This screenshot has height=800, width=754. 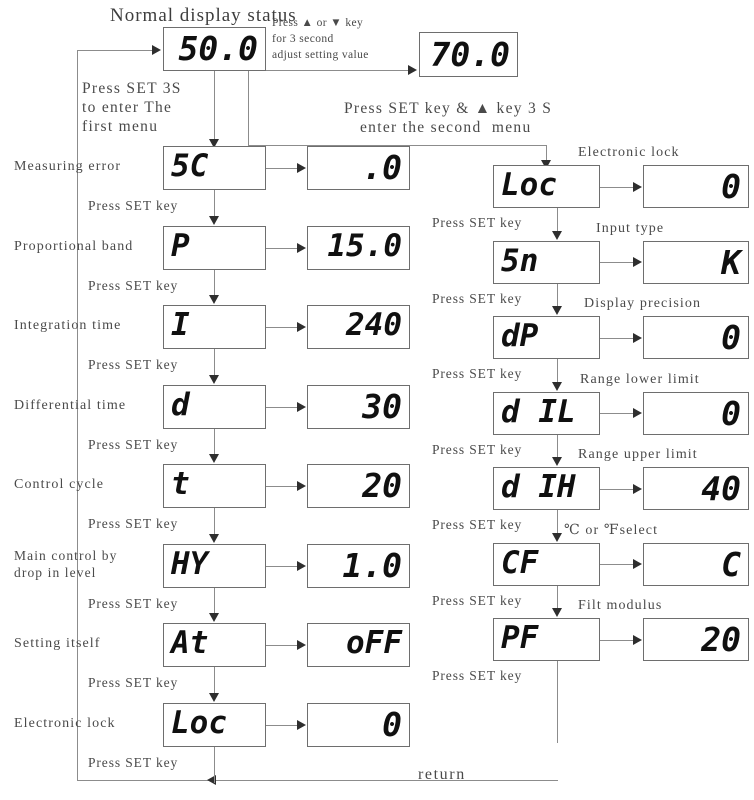 I want to click on connector-second-menu-drop, so click(x=248, y=108).